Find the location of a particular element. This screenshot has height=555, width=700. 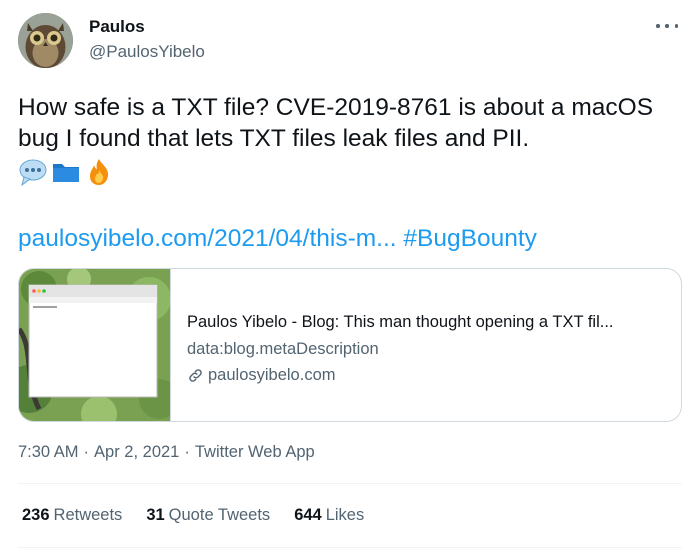

likes-stat: 644 Likes is located at coordinates (329, 515).